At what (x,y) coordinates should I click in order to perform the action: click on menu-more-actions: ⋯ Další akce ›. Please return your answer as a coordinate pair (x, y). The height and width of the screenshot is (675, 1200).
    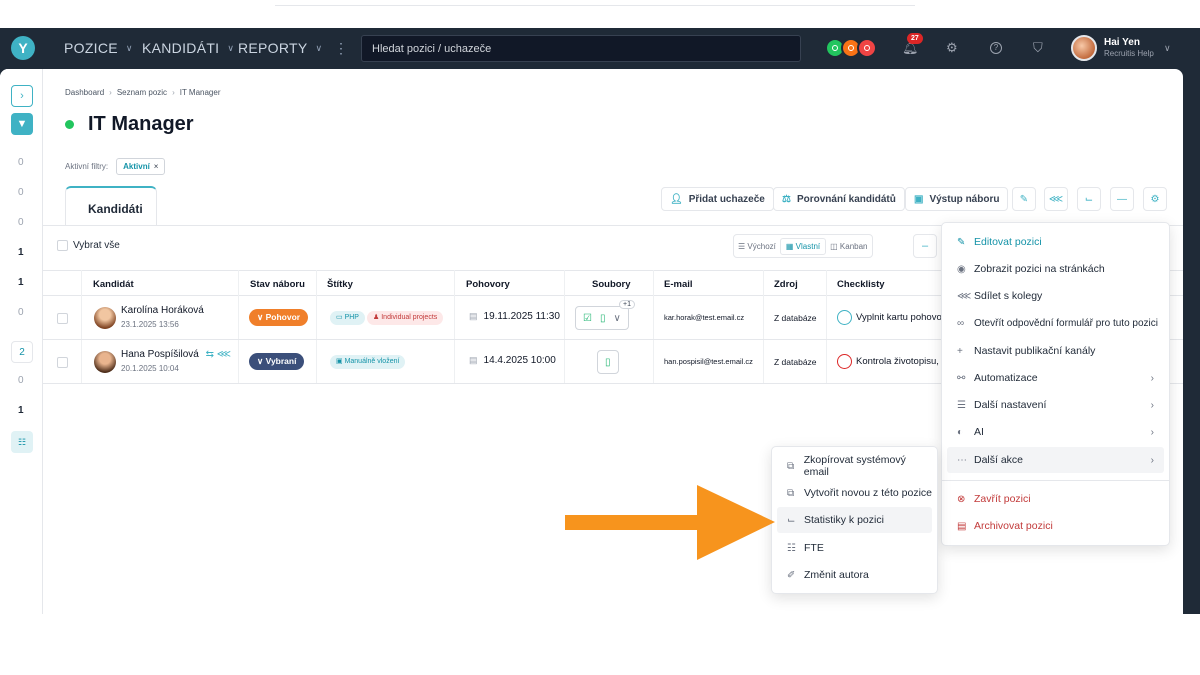
    Looking at the image, I should click on (1055, 460).